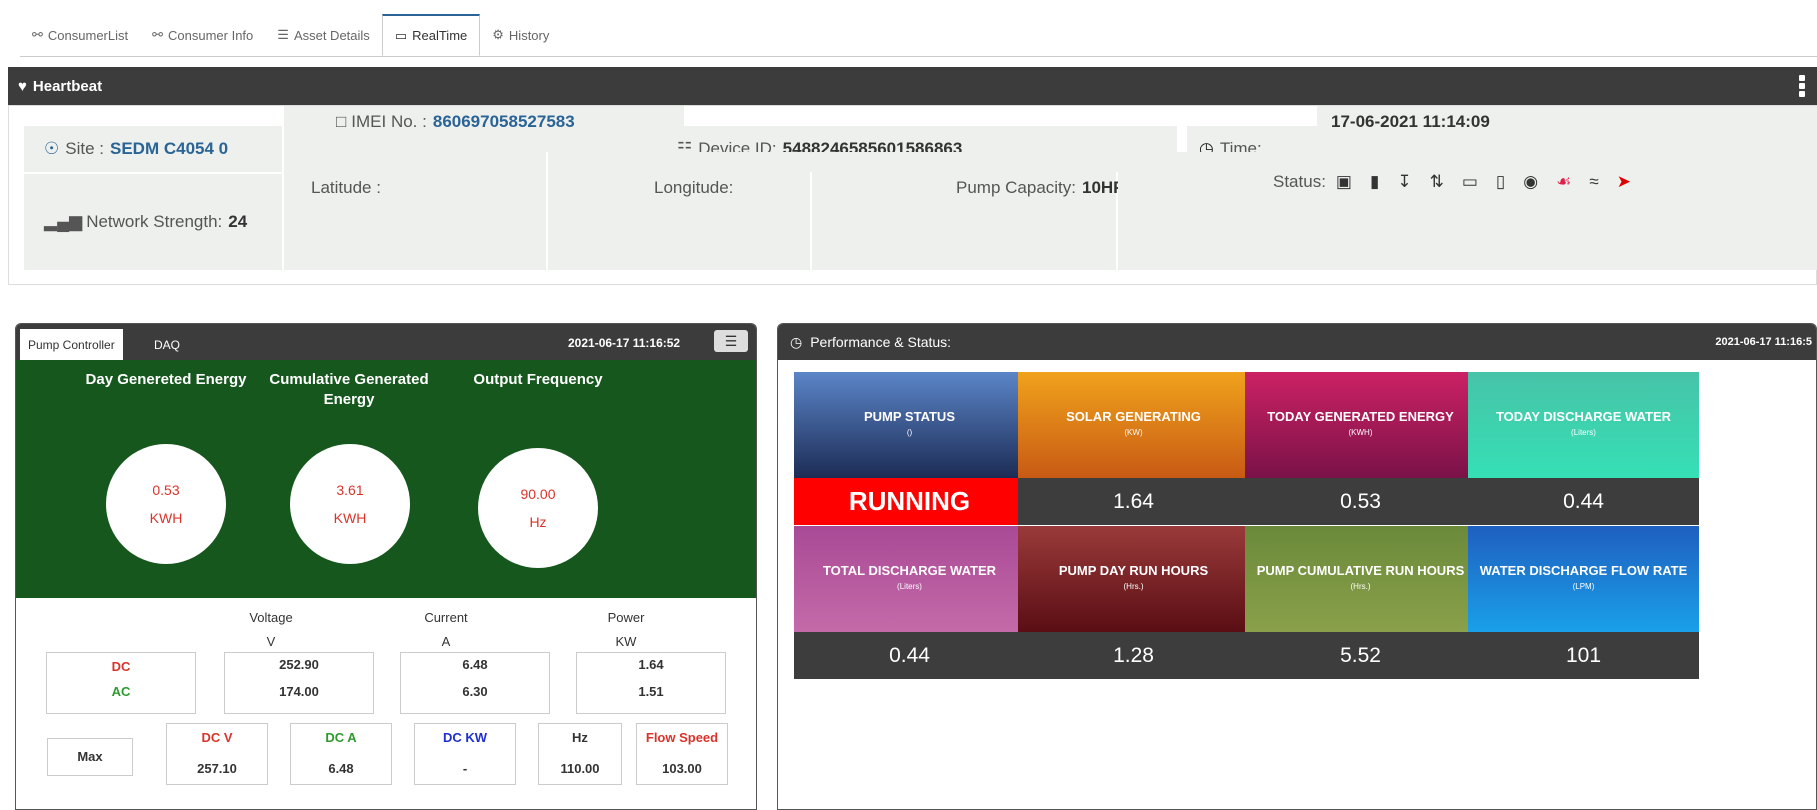 The height and width of the screenshot is (810, 1817). What do you see at coordinates (71, 344) in the screenshot?
I see `tab-pump-controller: Pump Controller` at bounding box center [71, 344].